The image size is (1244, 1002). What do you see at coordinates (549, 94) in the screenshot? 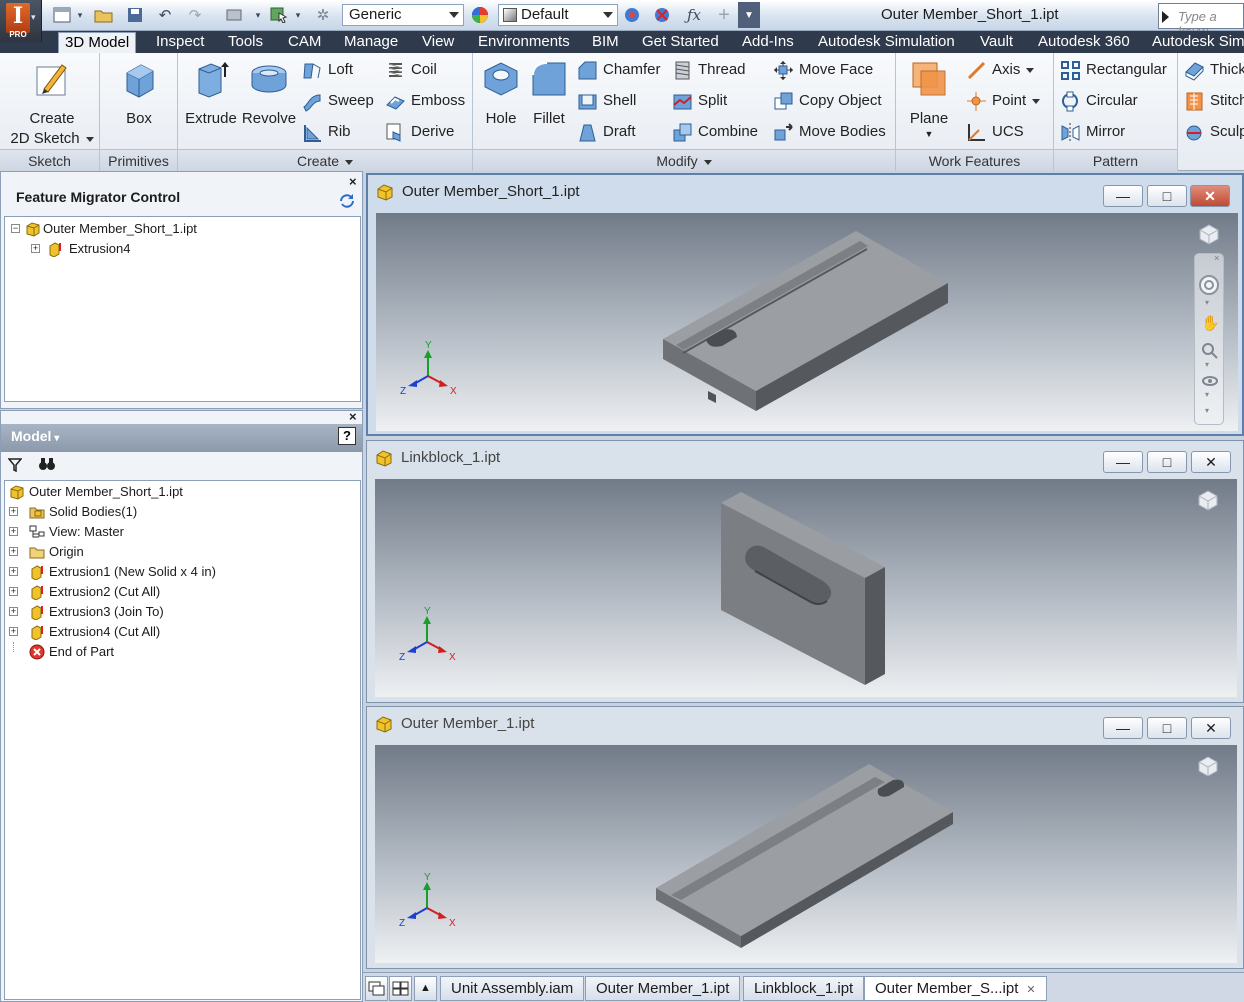
I see `fillet-button: Fillet` at bounding box center [549, 94].